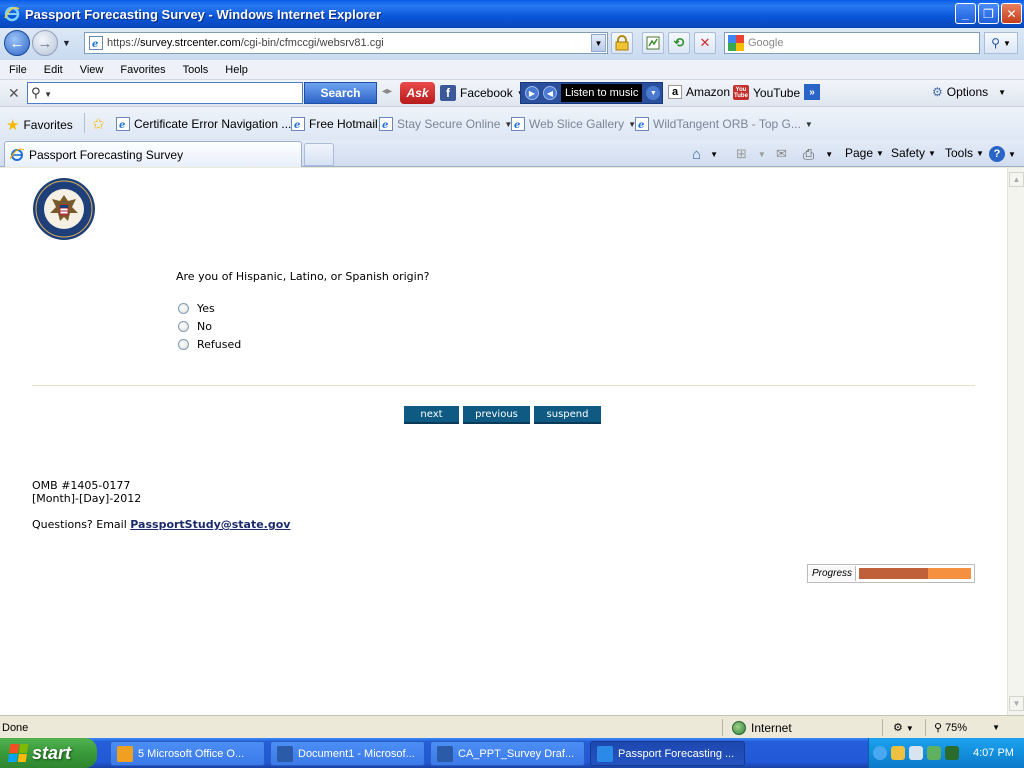 Image resolution: width=1024 pixels, height=768 pixels. What do you see at coordinates (777, 92) in the screenshot?
I see `youtube-label: YouTube` at bounding box center [777, 92].